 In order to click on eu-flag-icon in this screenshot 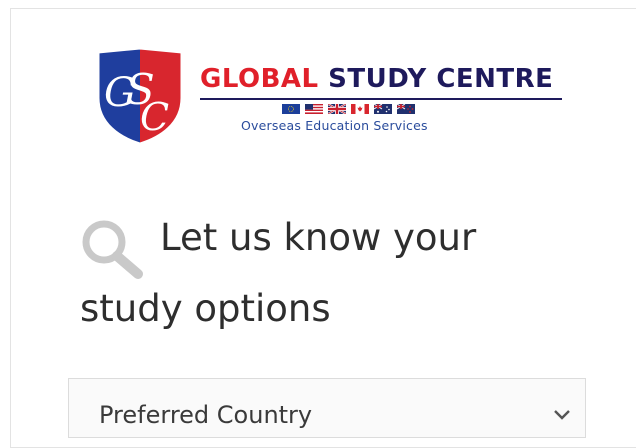, I will do `click(291, 109)`.